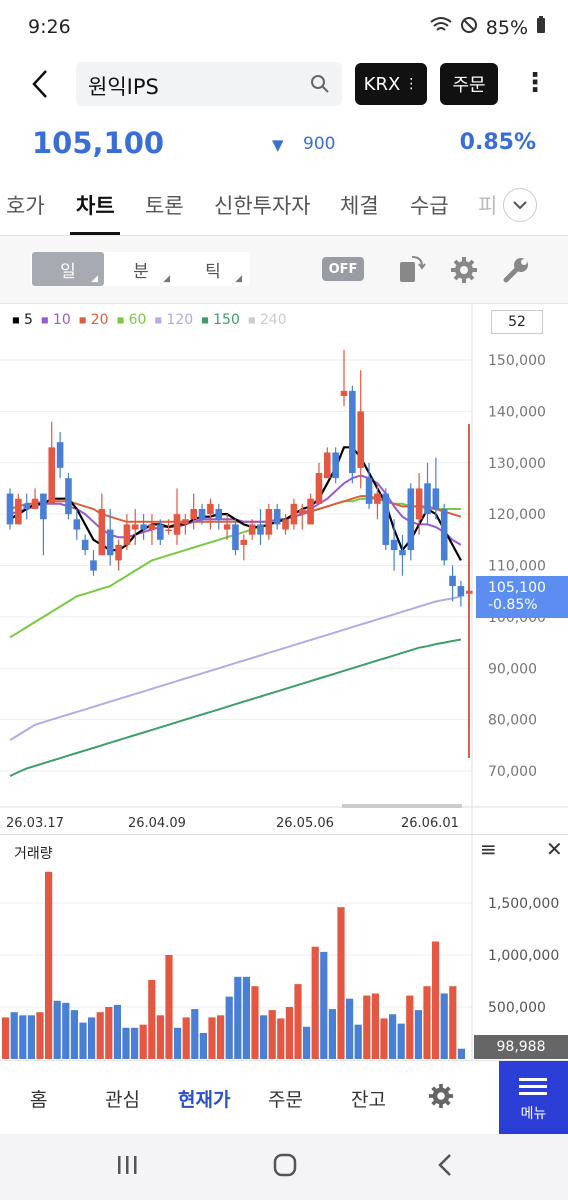 This screenshot has height=1200, width=568. I want to click on y-tick-label: 130,000, so click(517, 464).